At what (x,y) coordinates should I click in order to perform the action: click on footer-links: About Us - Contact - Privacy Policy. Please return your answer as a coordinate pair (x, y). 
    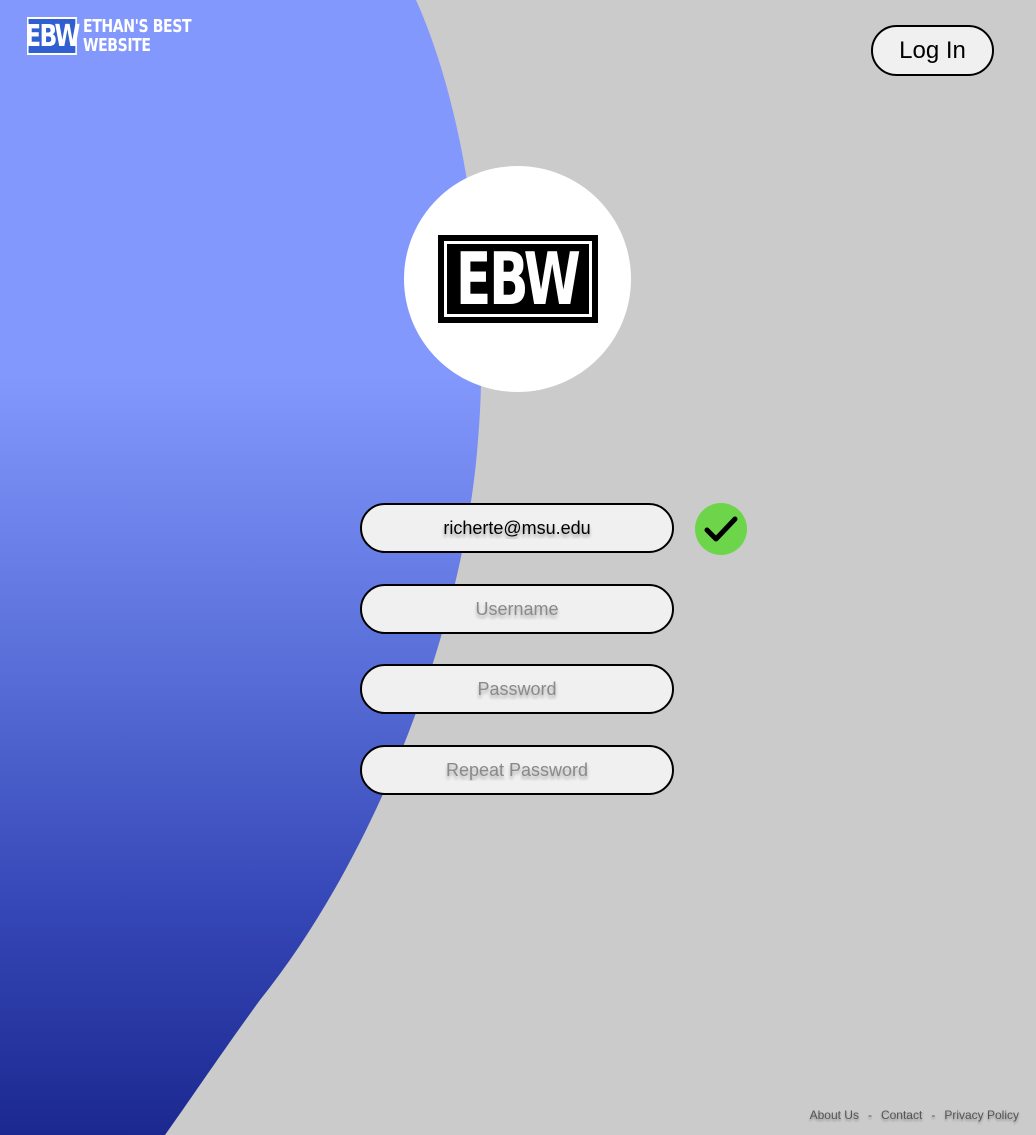
    Looking at the image, I should click on (914, 1115).